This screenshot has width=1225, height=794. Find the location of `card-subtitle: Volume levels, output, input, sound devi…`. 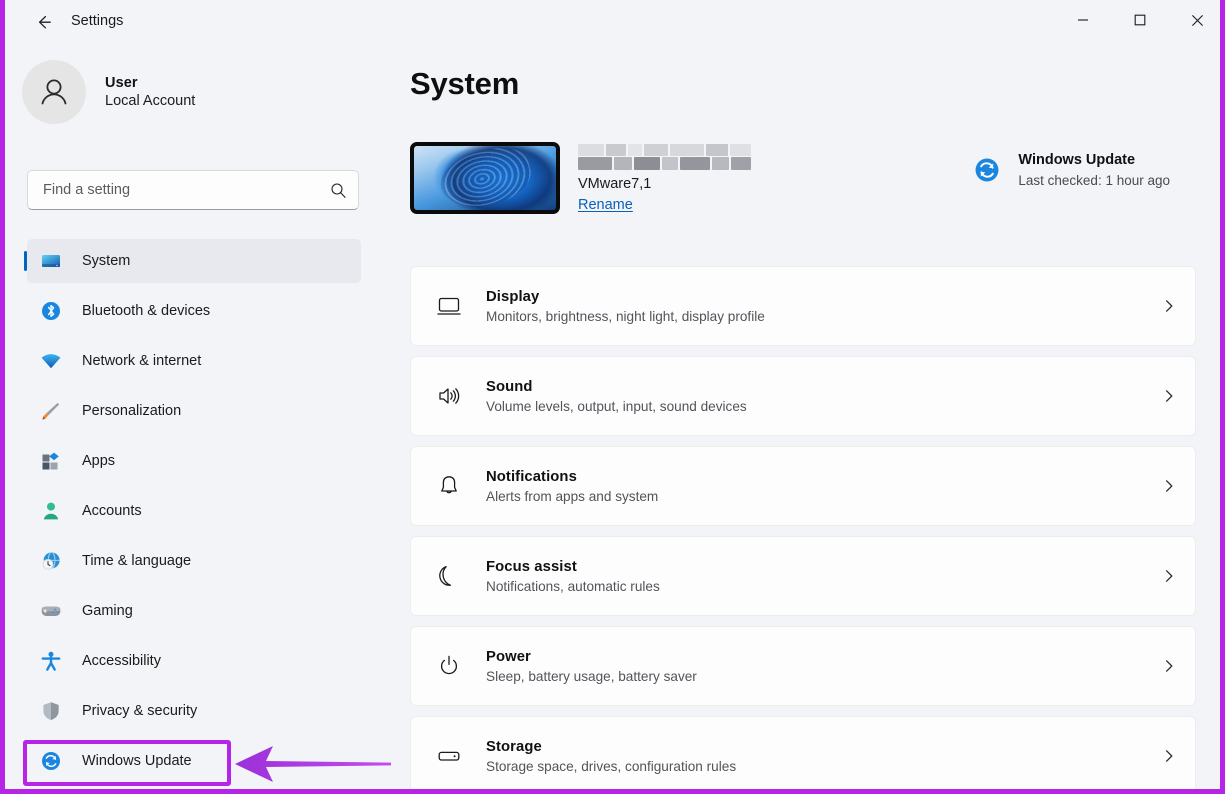

card-subtitle: Volume levels, output, input, sound devi… is located at coordinates (616, 406).